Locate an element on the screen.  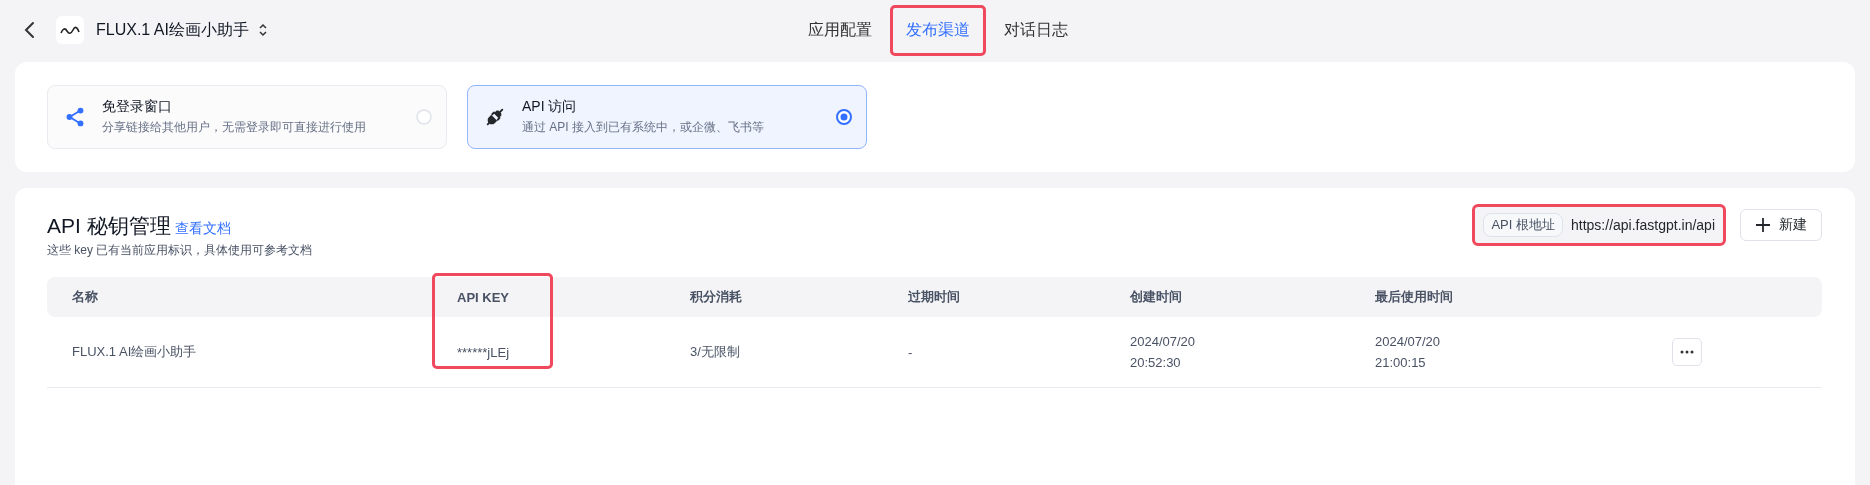
plus-icon is located at coordinates (1763, 225).